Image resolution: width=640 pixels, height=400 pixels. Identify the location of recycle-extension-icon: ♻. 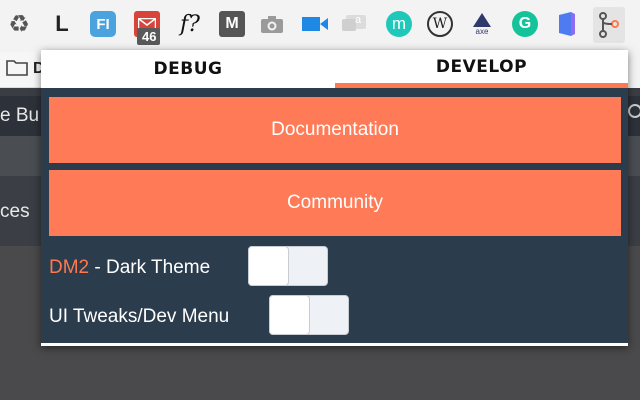
(19, 24).